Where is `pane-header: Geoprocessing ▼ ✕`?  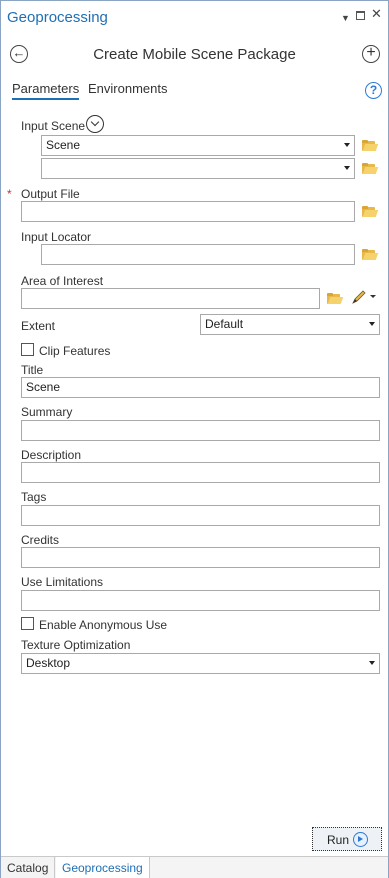 pane-header: Geoprocessing ▼ ✕ is located at coordinates (194, 17).